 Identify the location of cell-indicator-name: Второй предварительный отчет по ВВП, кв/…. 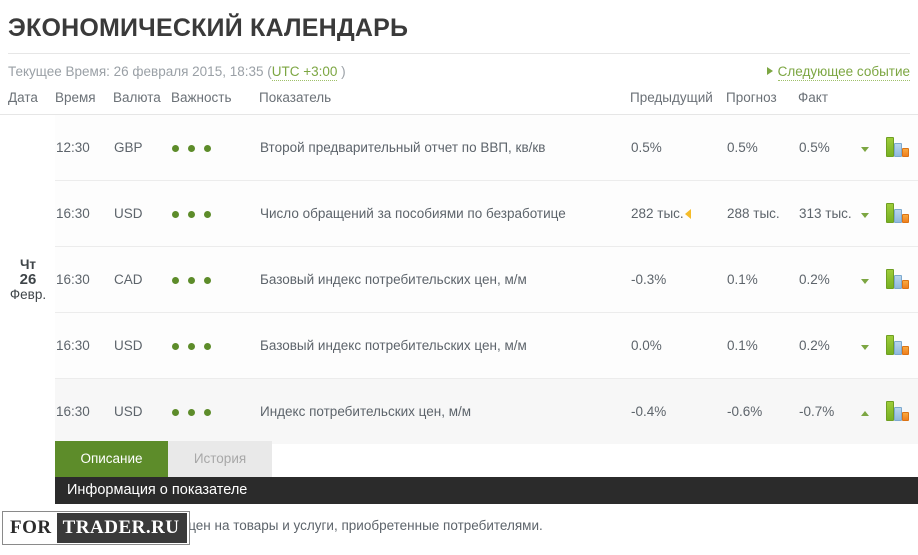
(444, 147).